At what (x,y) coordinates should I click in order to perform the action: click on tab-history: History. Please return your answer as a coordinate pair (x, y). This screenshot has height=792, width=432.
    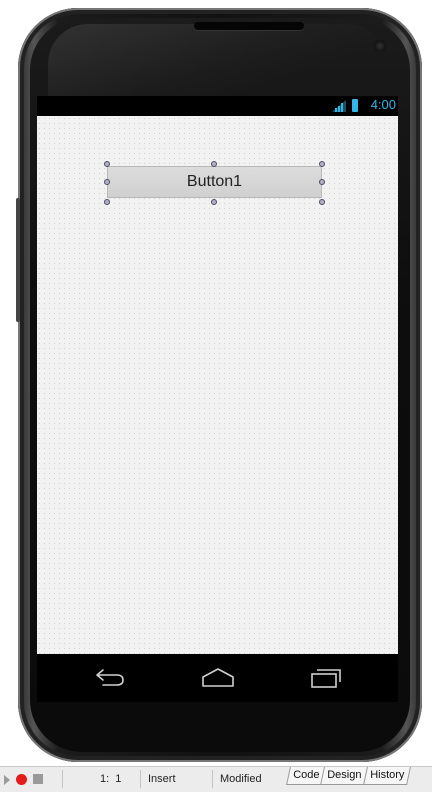
    Looking at the image, I should click on (386, 776).